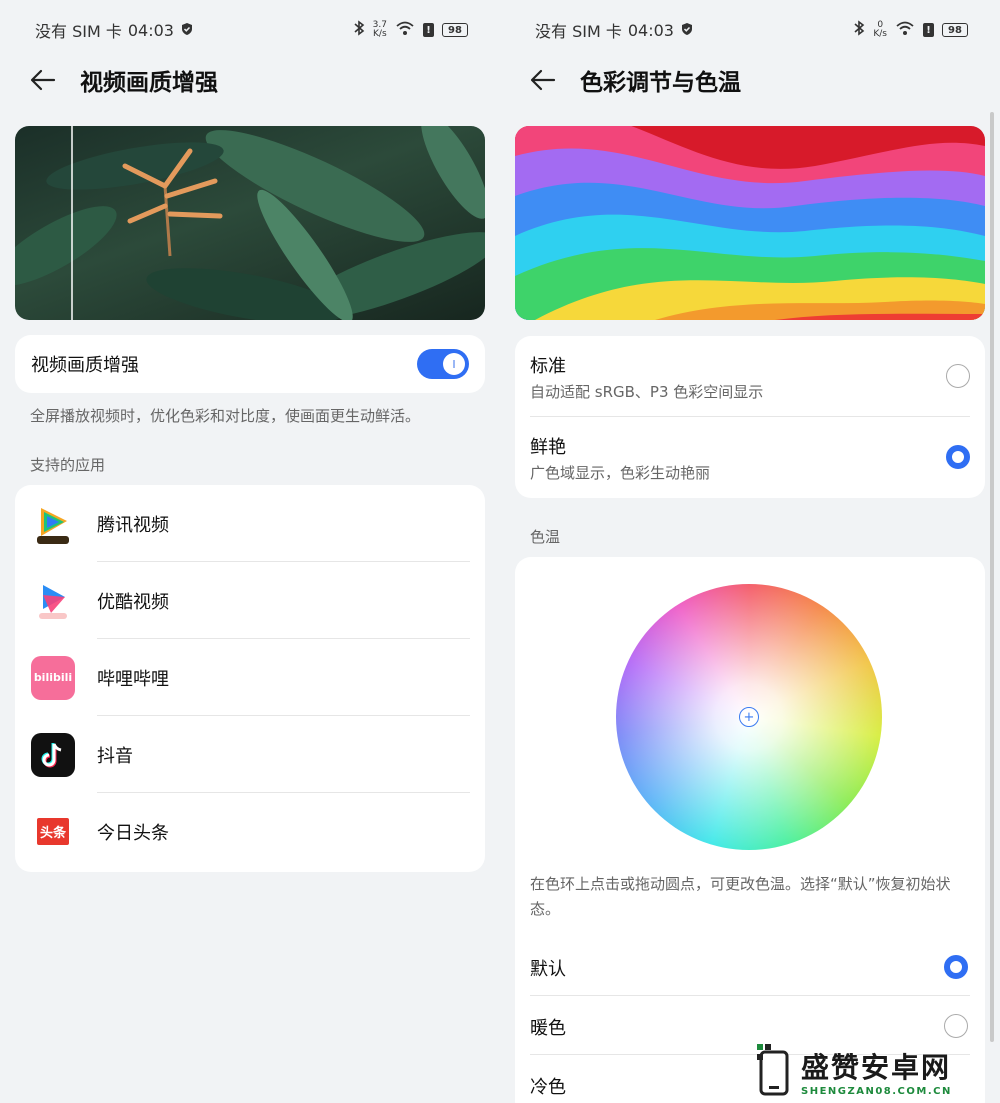  What do you see at coordinates (115, 756) in the screenshot?
I see `app-name: 抖音` at bounding box center [115, 756].